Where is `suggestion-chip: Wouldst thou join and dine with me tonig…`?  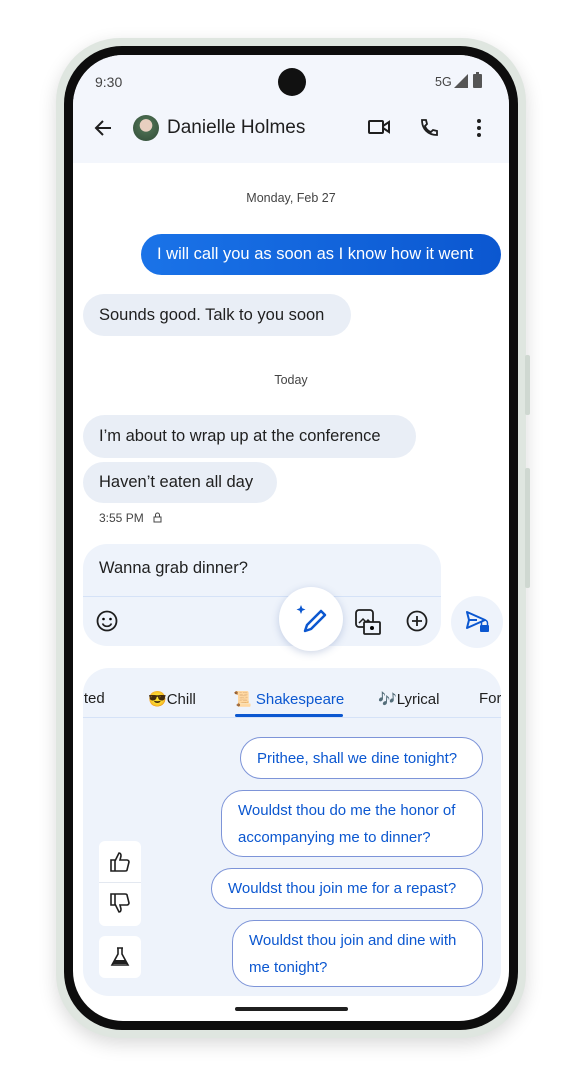
suggestion-chip: Wouldst thou join and dine with me tonig… is located at coordinates (357, 953).